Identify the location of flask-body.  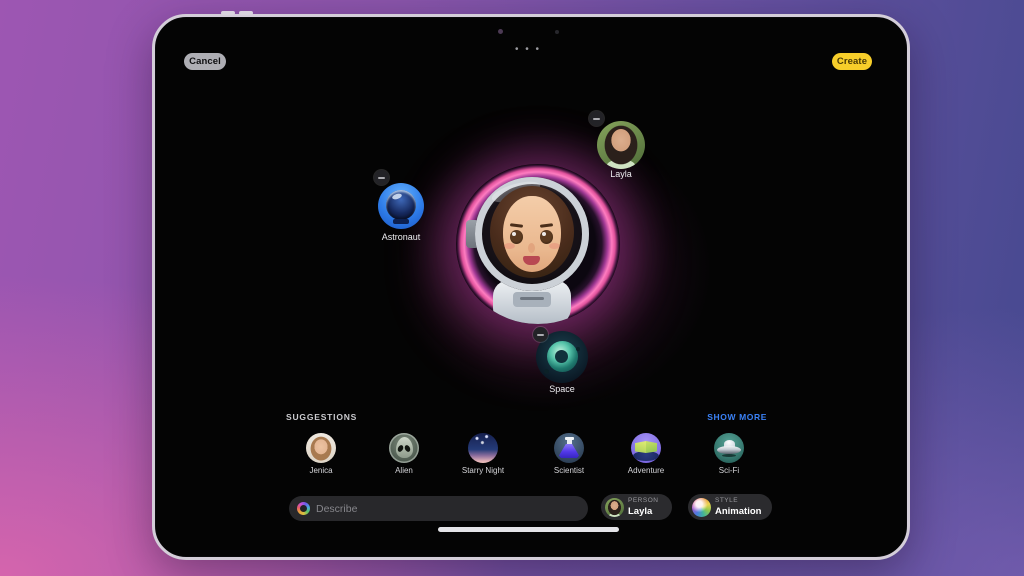
(569, 451).